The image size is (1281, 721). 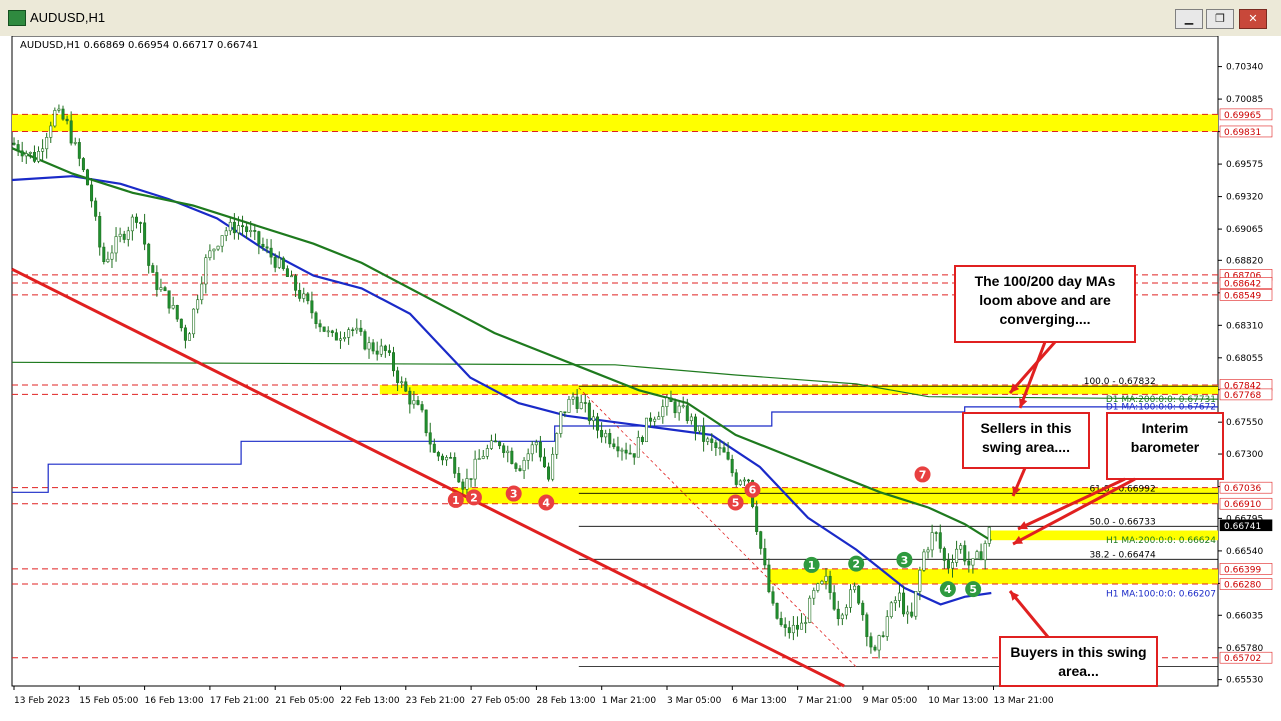 I want to click on price-label: 0.66741, so click(x=1242, y=527).